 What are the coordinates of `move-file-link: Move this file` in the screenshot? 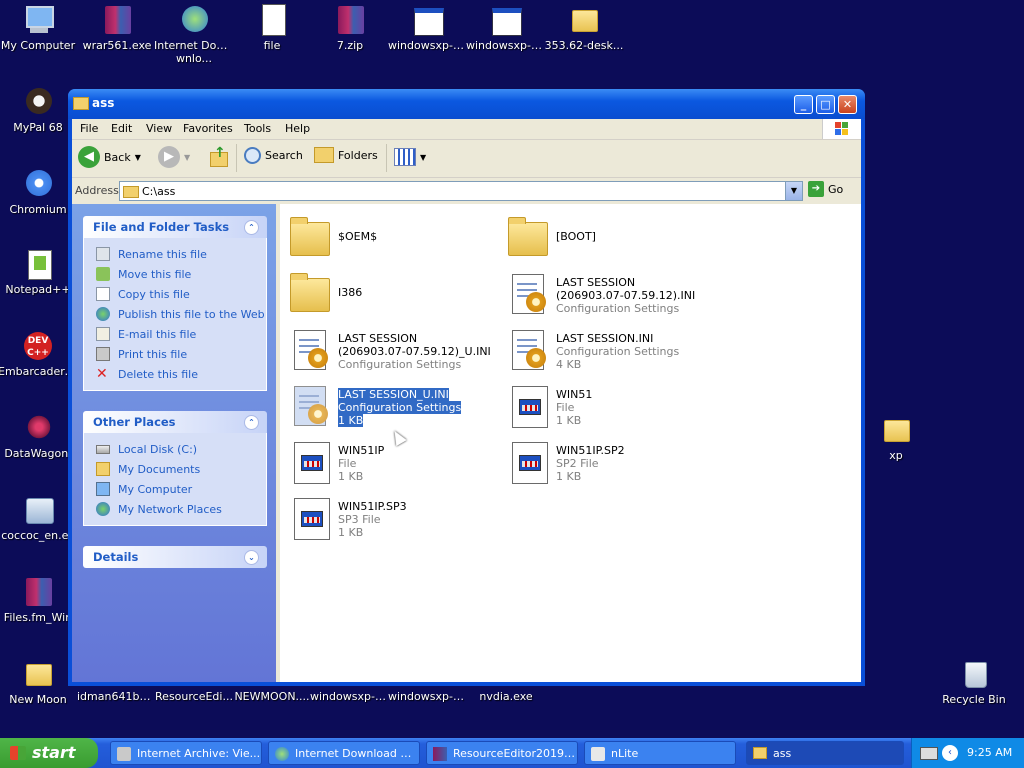 It's located at (175, 274).